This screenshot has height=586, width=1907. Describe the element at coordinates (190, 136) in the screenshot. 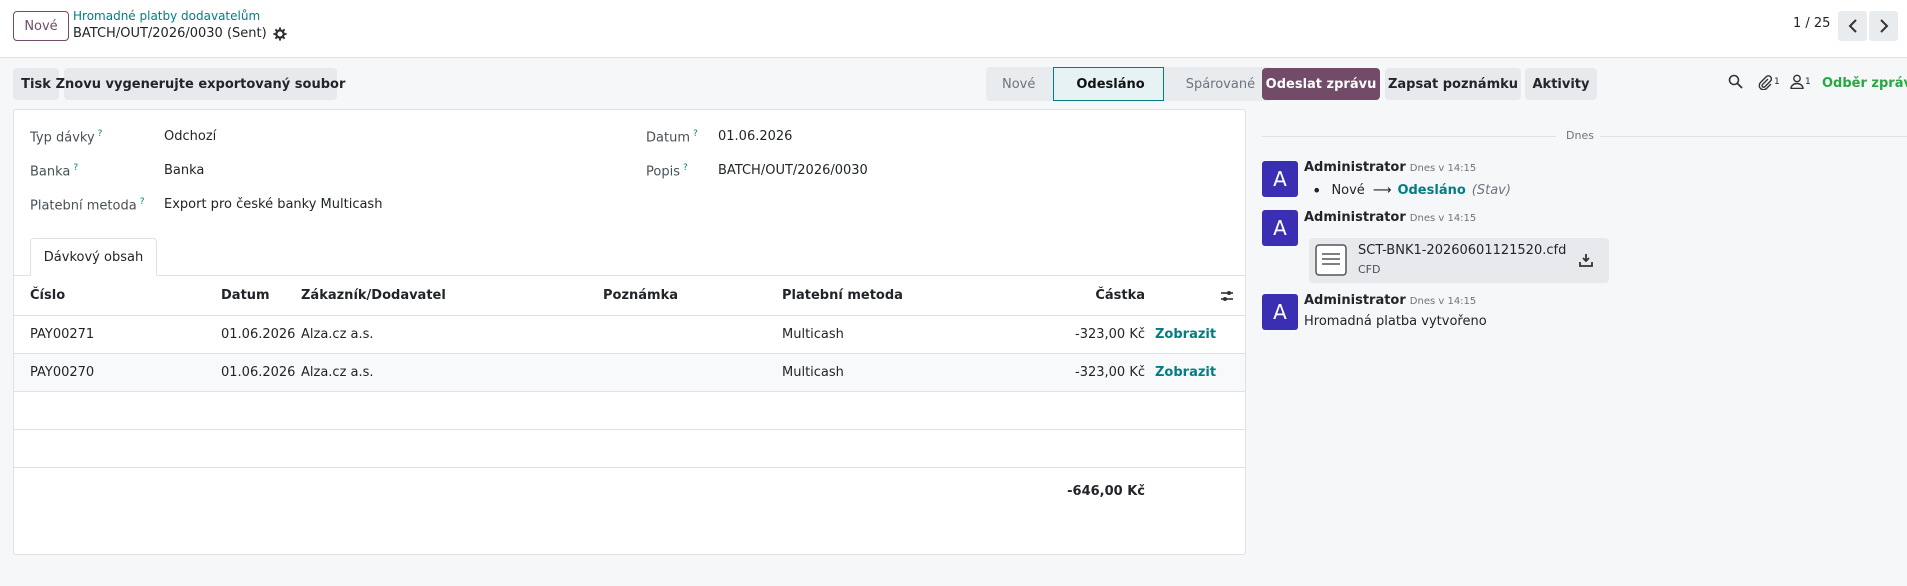

I see `batch-type-value: Odchozí` at that location.